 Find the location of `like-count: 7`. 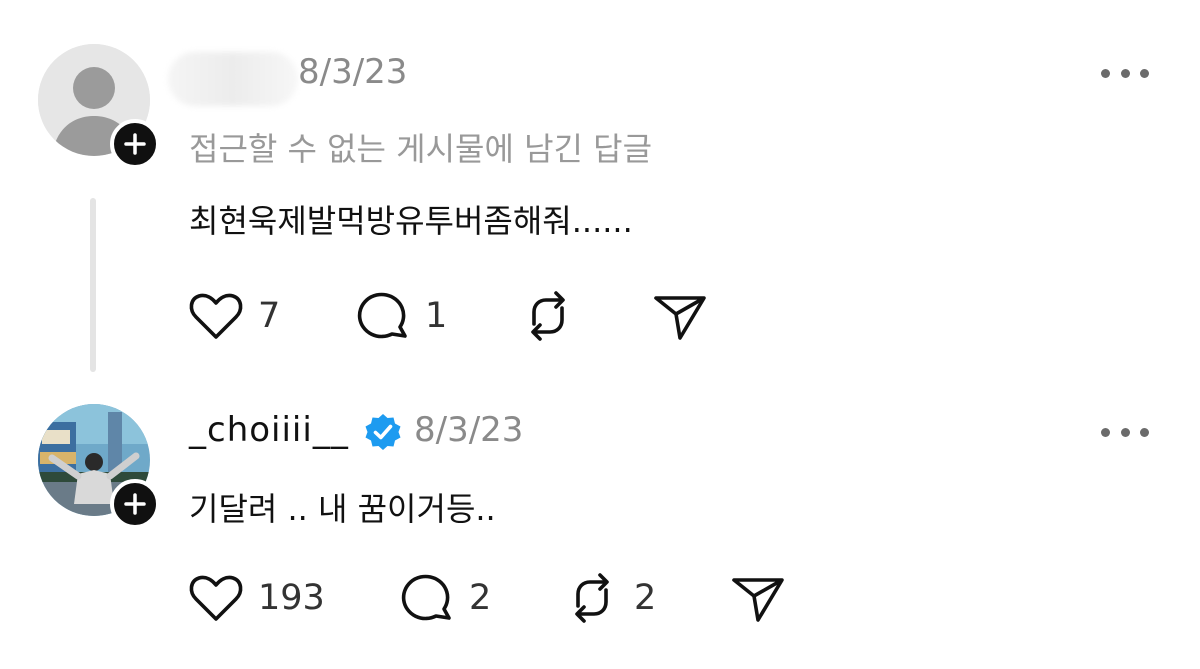

like-count: 7 is located at coordinates (269, 316).